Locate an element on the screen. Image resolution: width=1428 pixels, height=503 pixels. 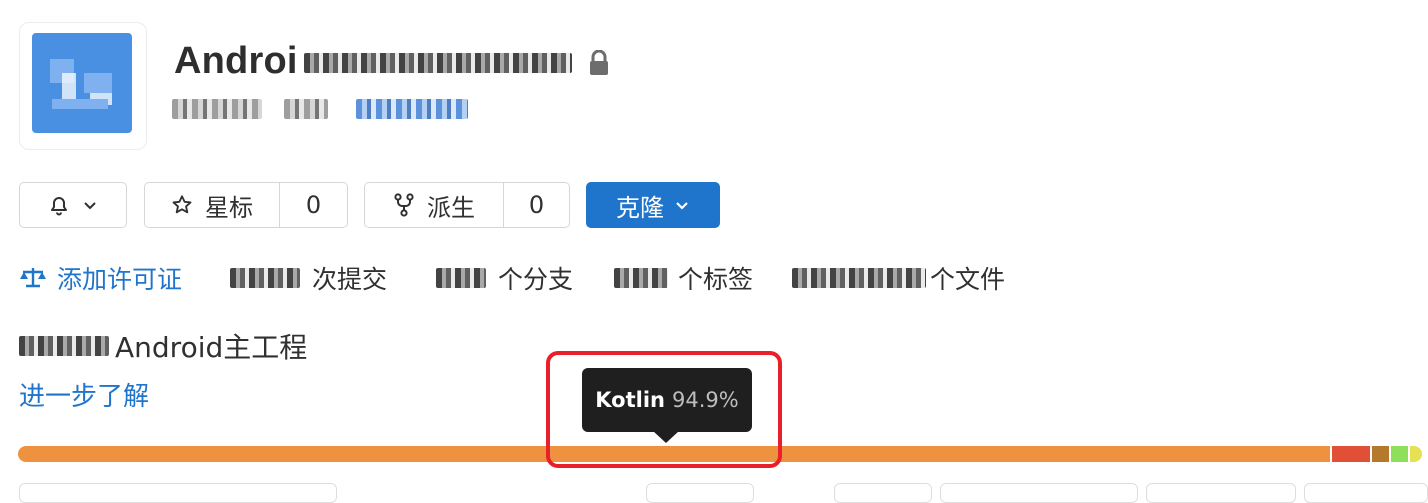
tags-count-redacted is located at coordinates (641, 278).